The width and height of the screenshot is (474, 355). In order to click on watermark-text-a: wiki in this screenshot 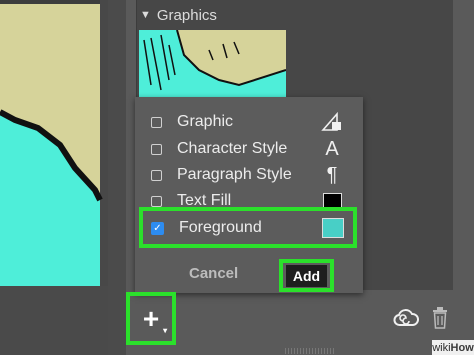, I will do `click(441, 347)`.